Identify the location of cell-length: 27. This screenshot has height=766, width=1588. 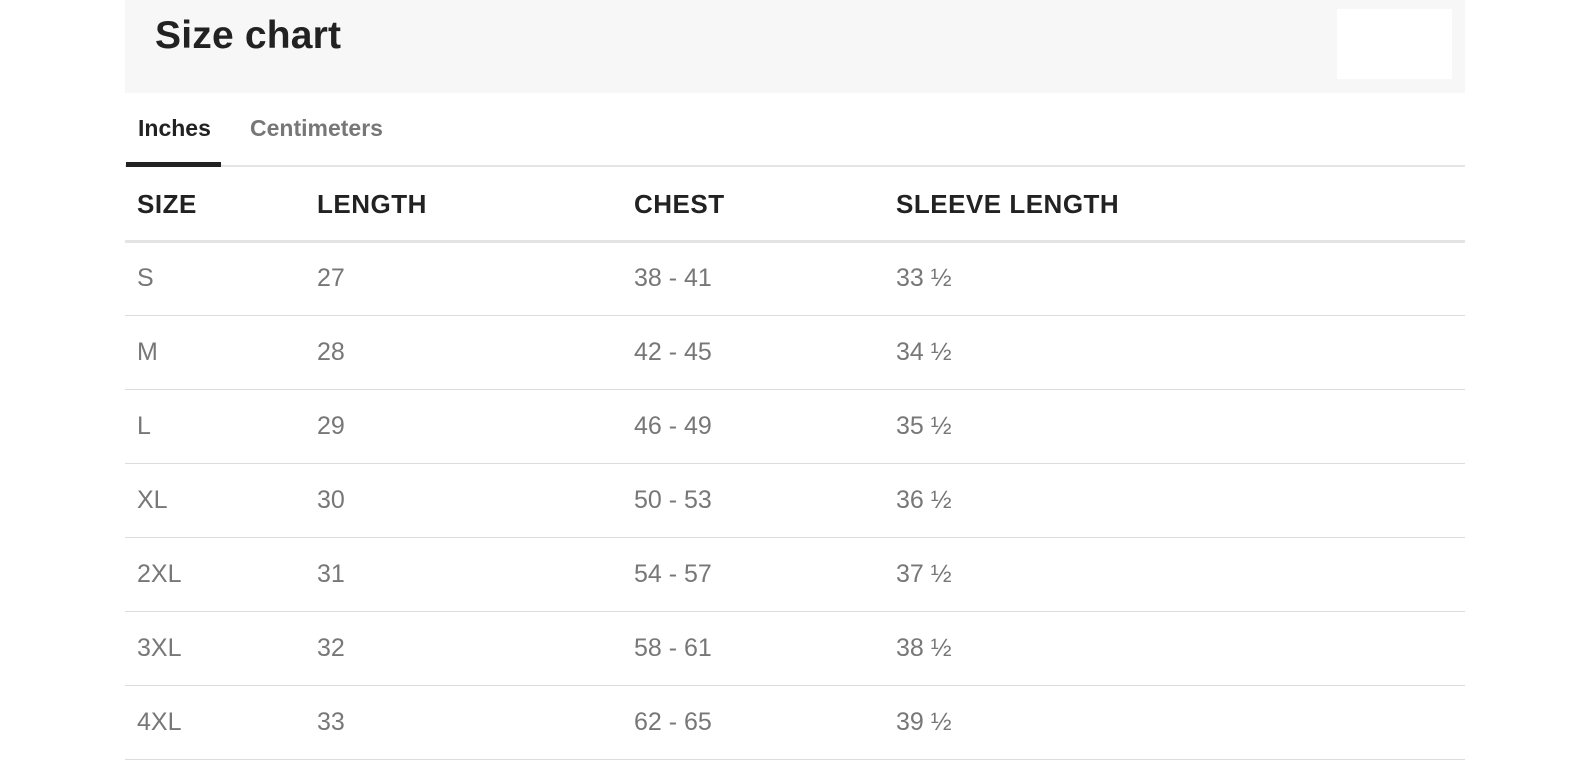
(475, 278).